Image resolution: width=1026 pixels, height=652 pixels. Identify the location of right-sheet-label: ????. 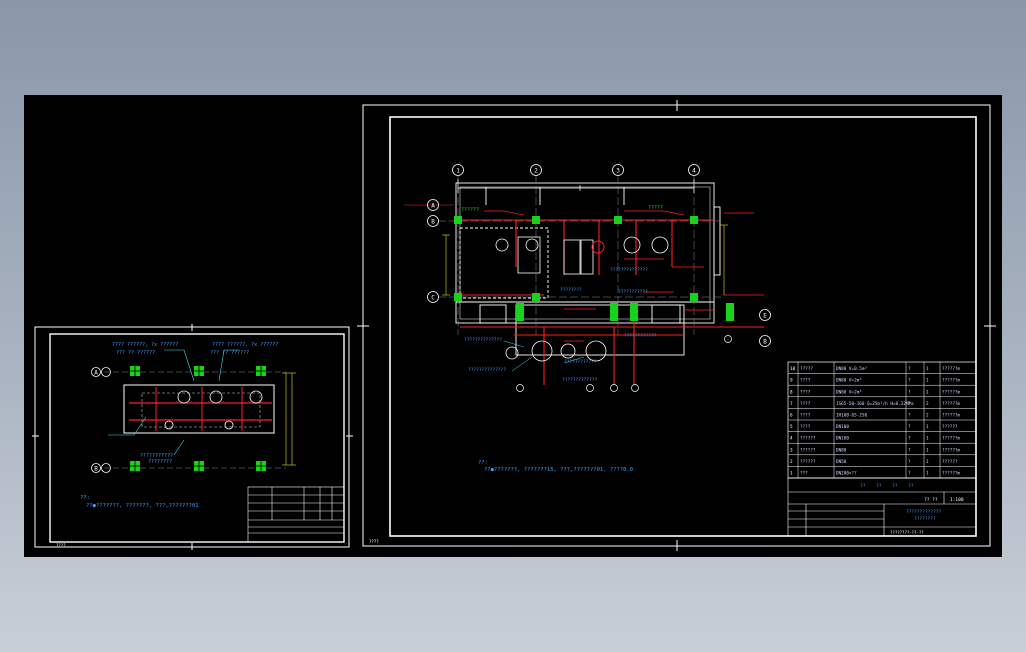
(374, 541).